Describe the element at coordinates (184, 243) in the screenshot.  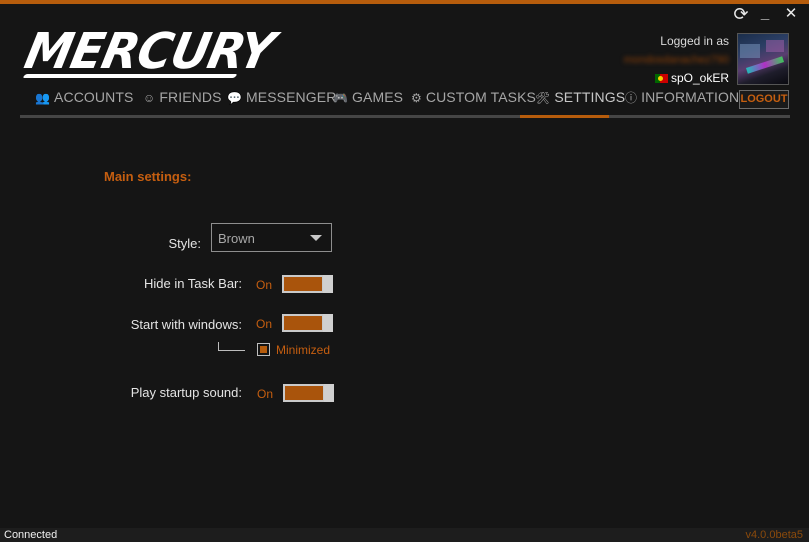
I see `style-label: Style:` at that location.